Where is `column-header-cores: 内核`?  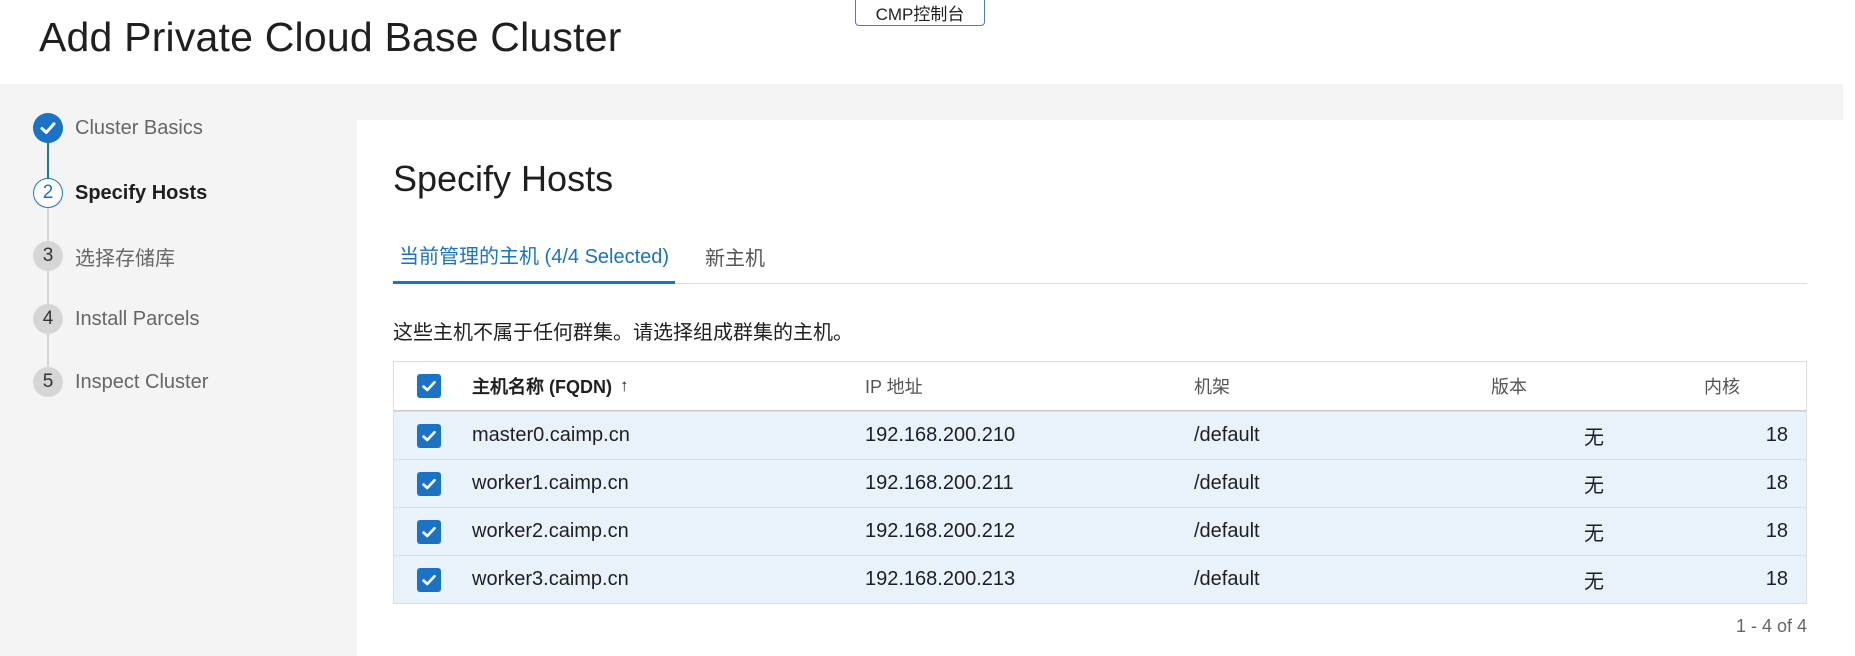
column-header-cores: 内核 is located at coordinates (1722, 386).